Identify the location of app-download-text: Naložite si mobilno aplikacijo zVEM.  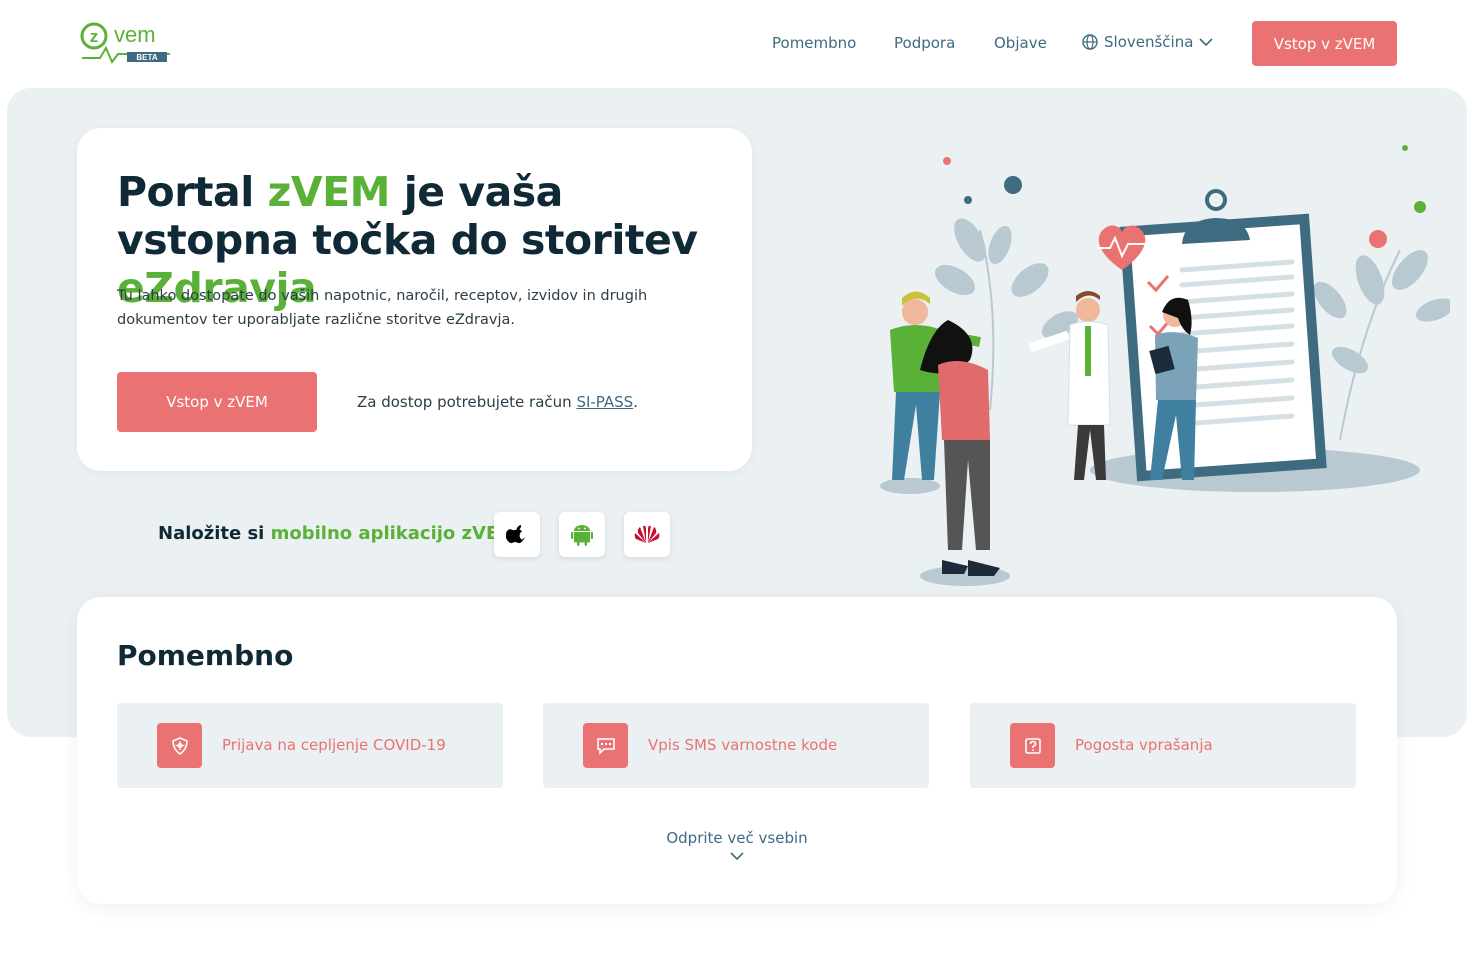
(337, 533).